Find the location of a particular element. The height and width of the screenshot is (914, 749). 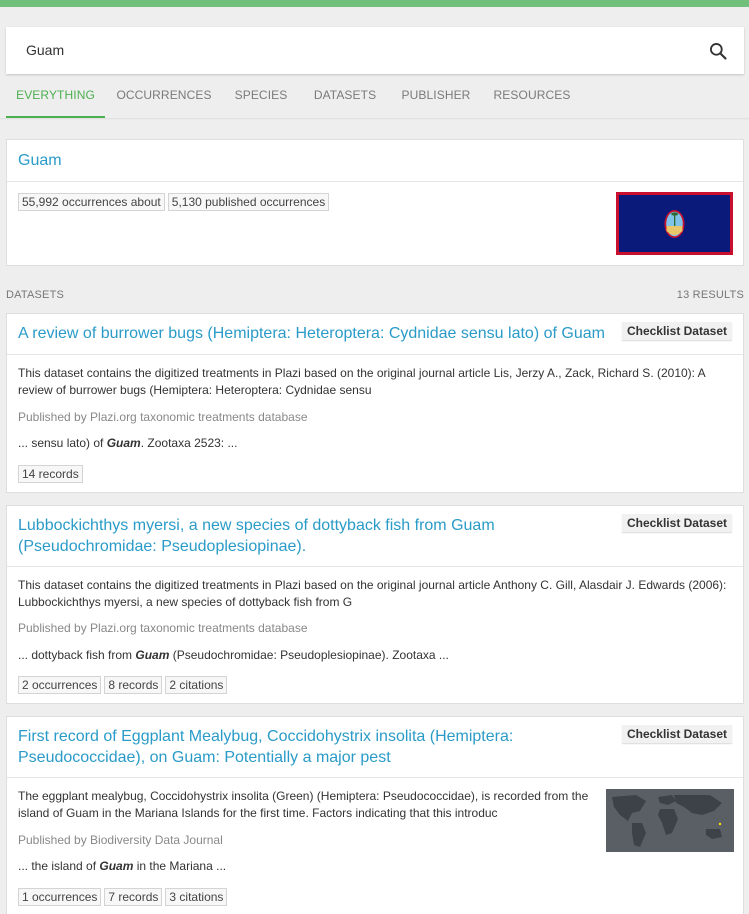

tab-species: SPECIES is located at coordinates (261, 98).